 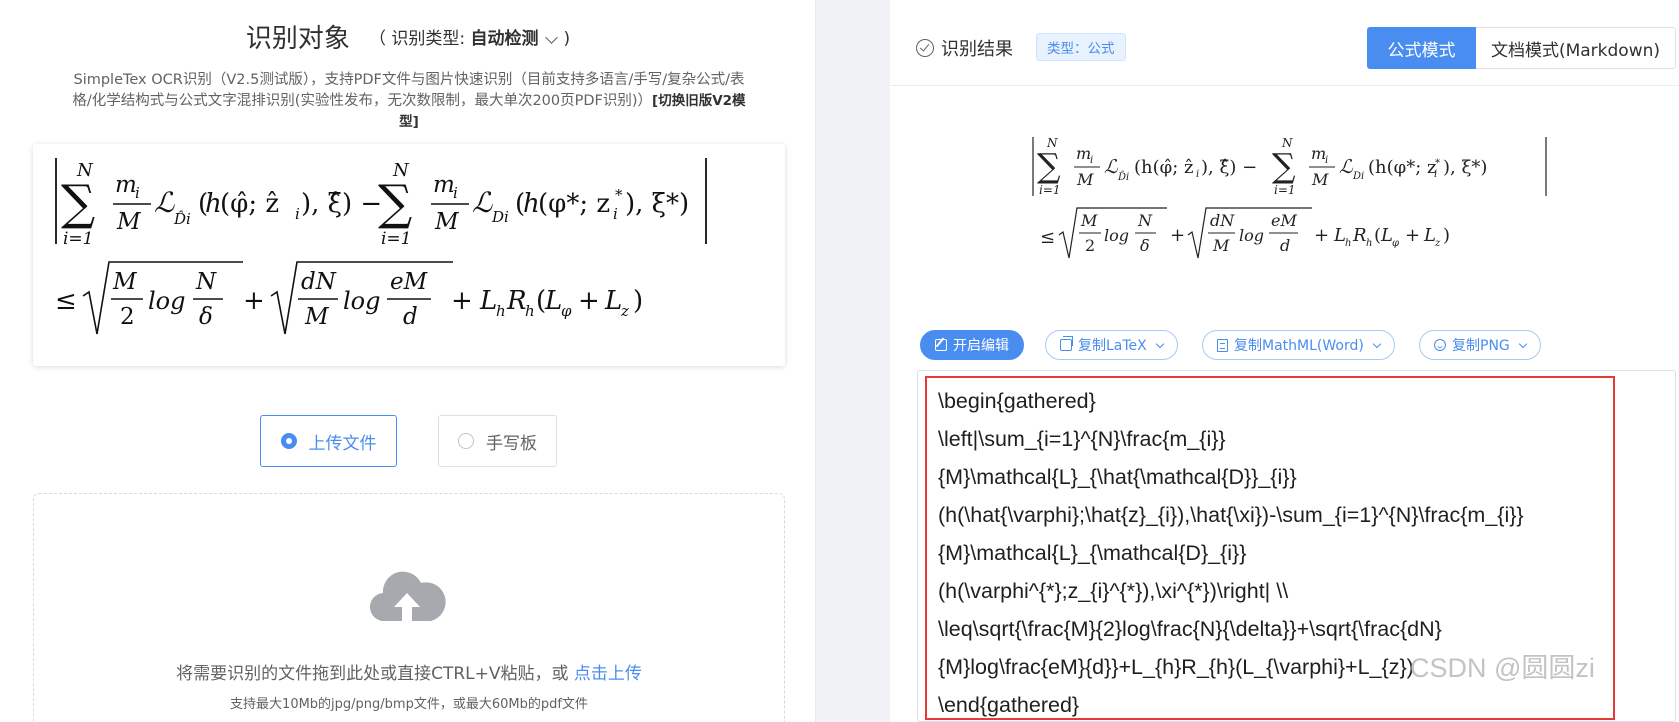 What do you see at coordinates (941, 345) in the screenshot?
I see `edit-icon` at bounding box center [941, 345].